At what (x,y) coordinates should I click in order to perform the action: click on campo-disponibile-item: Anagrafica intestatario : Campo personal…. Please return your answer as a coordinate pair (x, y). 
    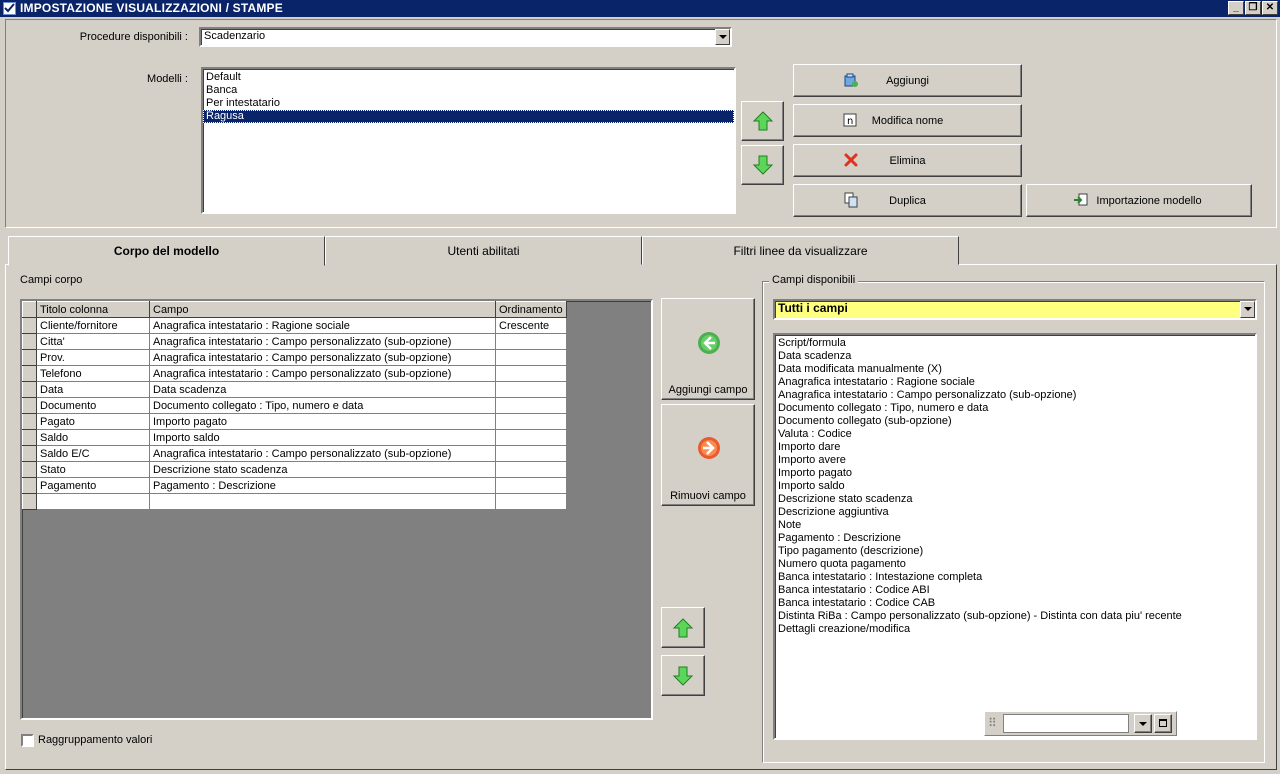
    Looking at the image, I should click on (1015, 395).